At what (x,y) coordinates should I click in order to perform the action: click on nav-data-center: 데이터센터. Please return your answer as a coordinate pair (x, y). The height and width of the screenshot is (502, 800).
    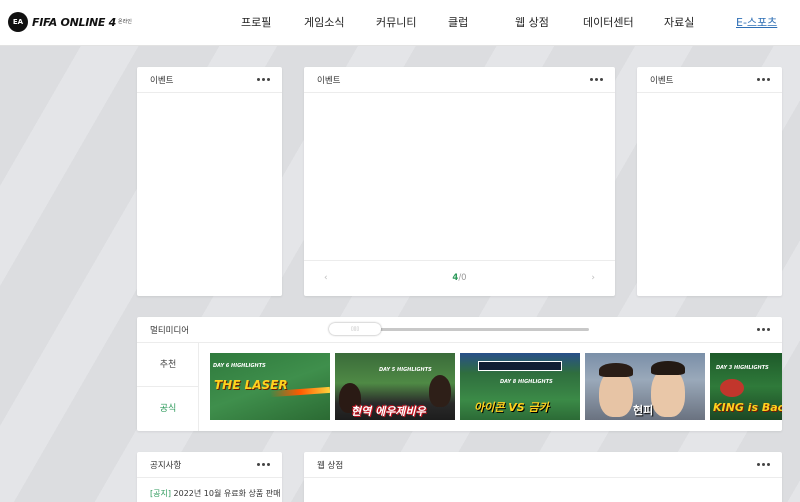
    Looking at the image, I should click on (608, 22).